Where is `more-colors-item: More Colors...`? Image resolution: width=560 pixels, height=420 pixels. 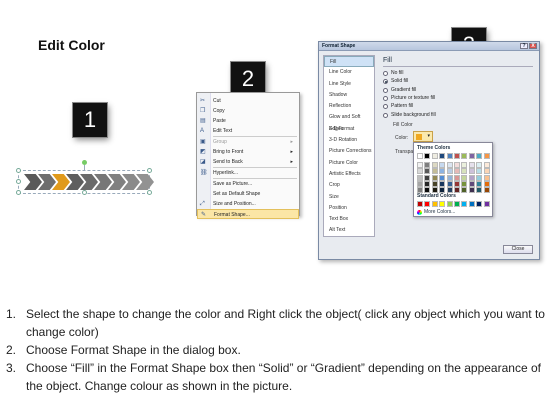
more-colors-item: More Colors... is located at coordinates (436, 212).